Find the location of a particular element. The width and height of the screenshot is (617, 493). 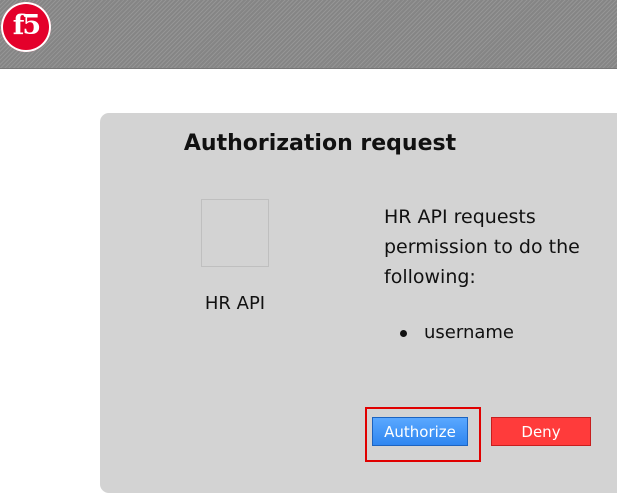

permission-list: username is located at coordinates (456, 333).